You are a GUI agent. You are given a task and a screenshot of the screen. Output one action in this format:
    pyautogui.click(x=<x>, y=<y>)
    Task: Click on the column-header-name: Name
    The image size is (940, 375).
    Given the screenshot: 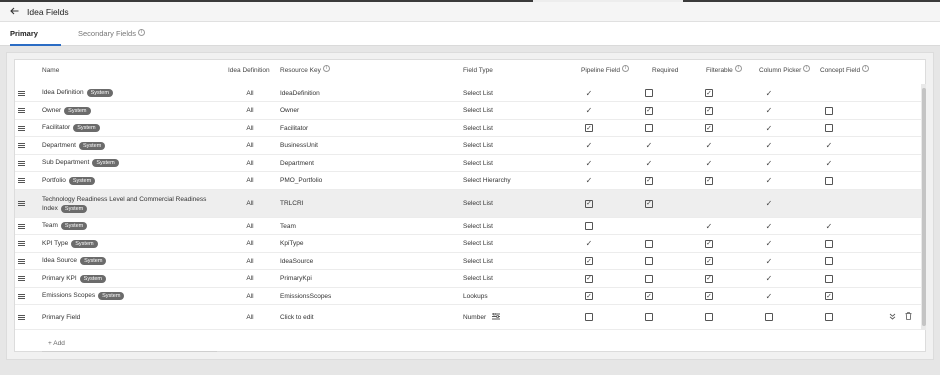 What is the action you would take?
    pyautogui.click(x=50, y=71)
    